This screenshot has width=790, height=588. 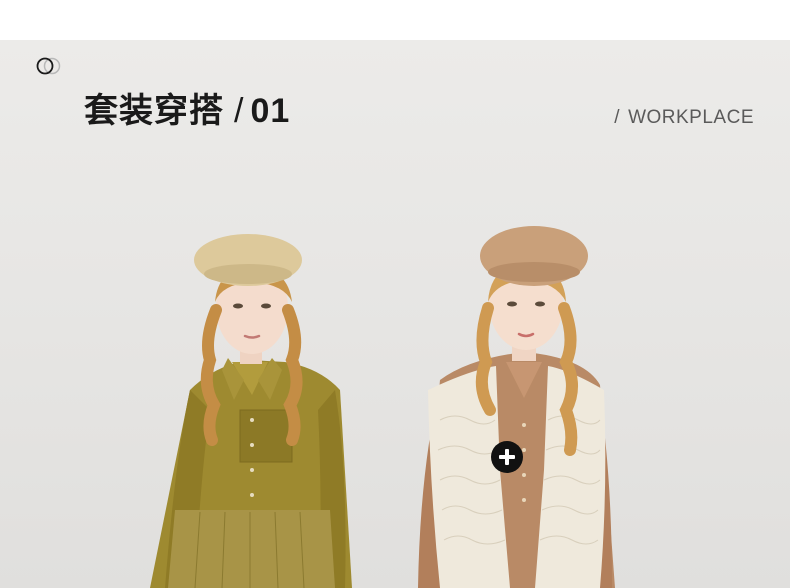 I want to click on category-slash: /, so click(x=617, y=117).